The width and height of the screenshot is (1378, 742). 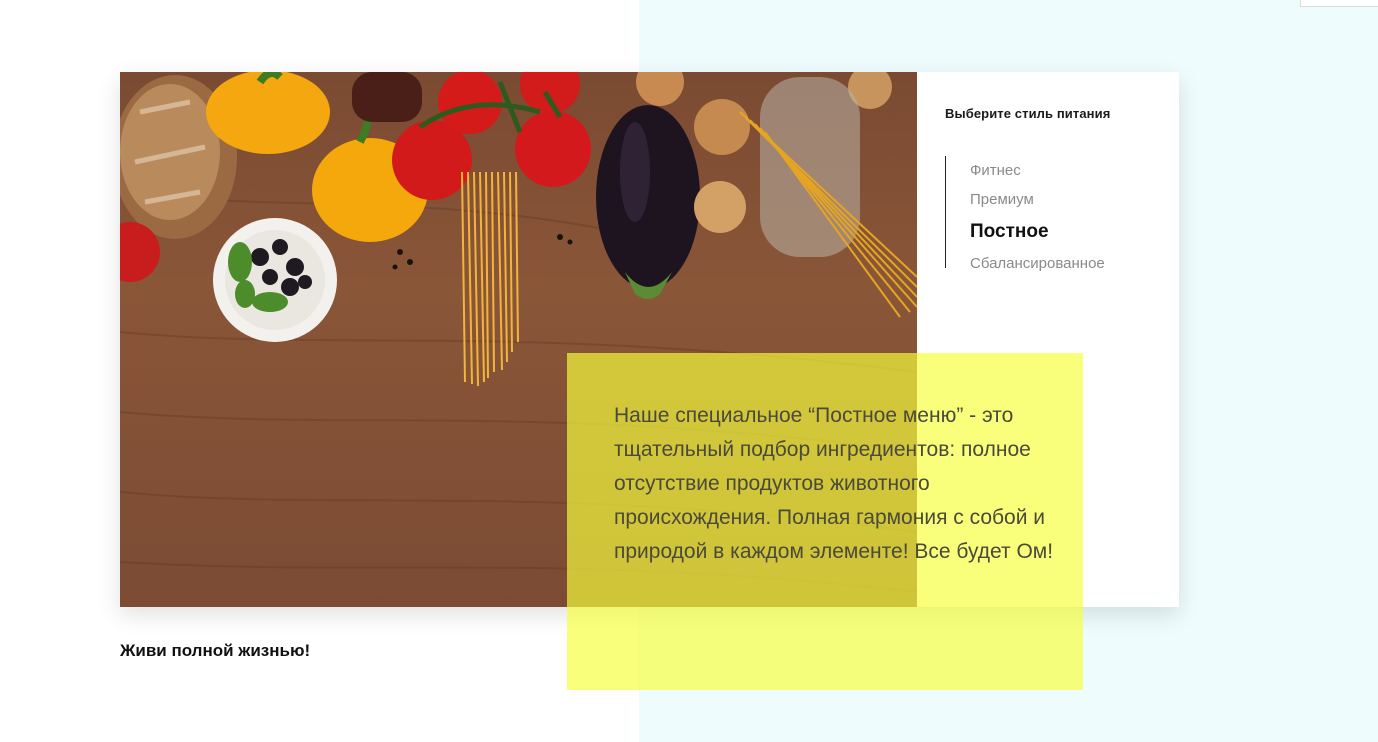 I want to click on corner-panel, so click(x=1339, y=3).